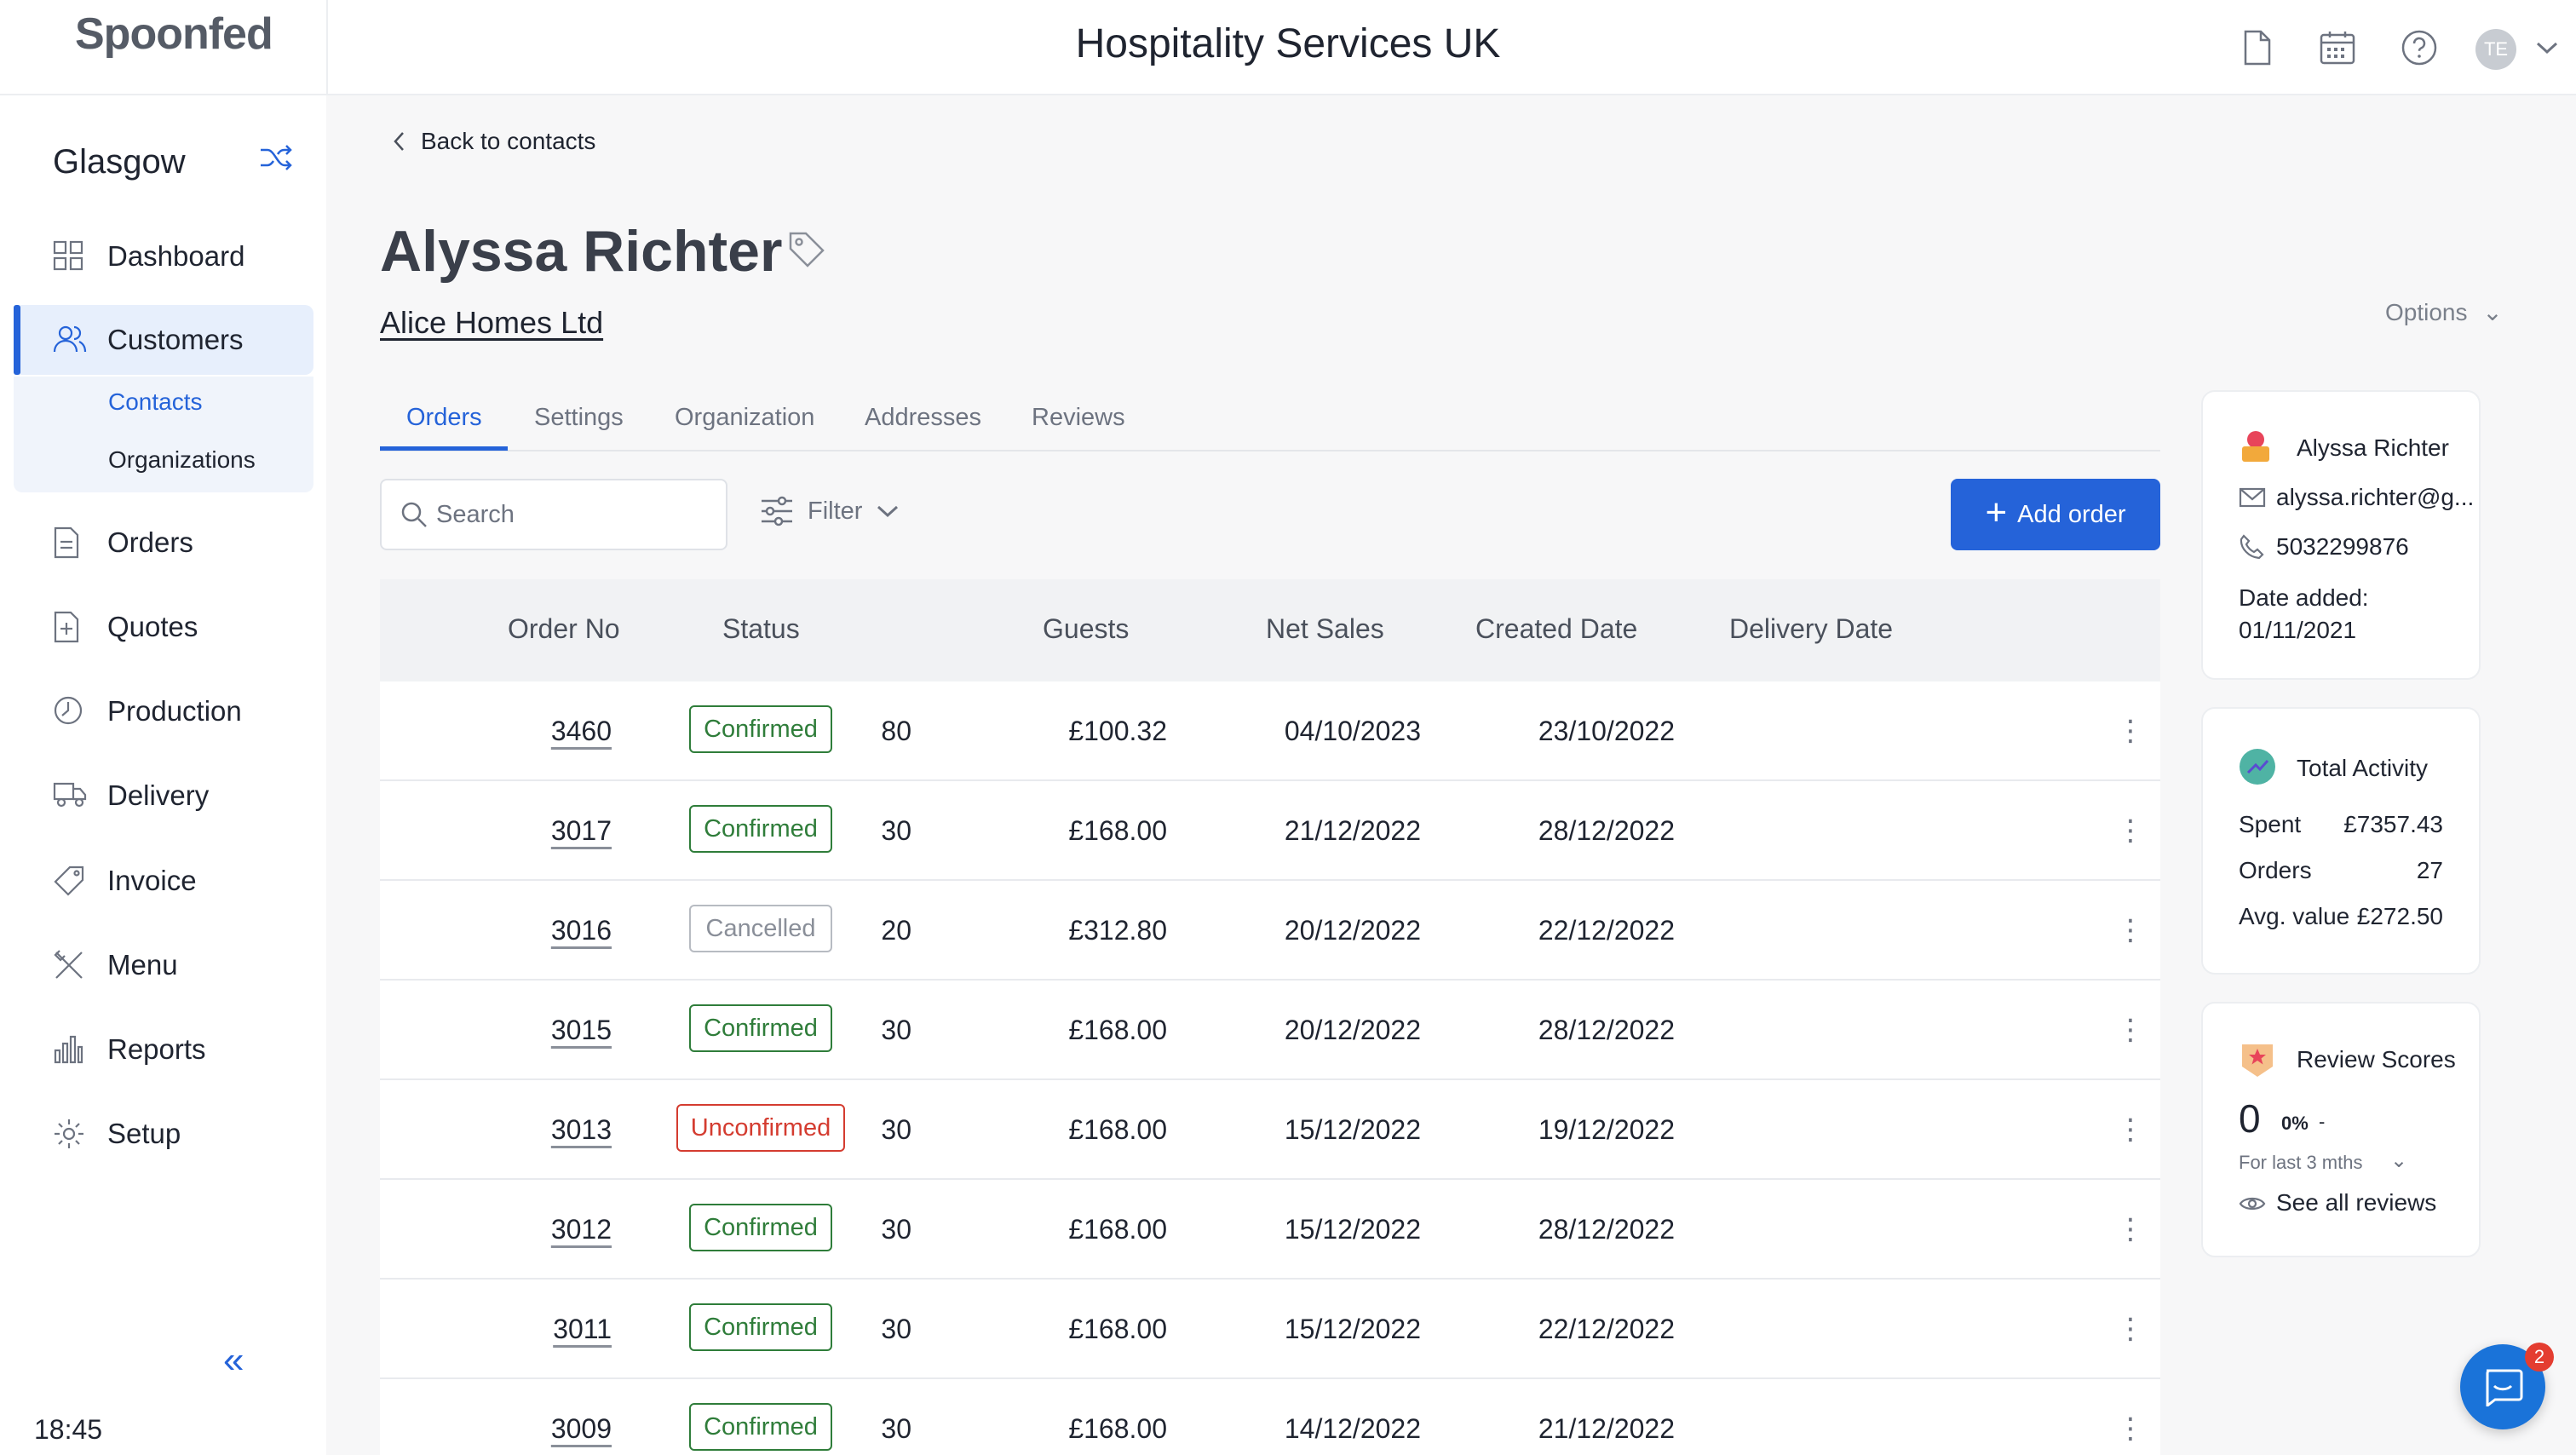  I want to click on column-header-guests: Guests, so click(1086, 629).